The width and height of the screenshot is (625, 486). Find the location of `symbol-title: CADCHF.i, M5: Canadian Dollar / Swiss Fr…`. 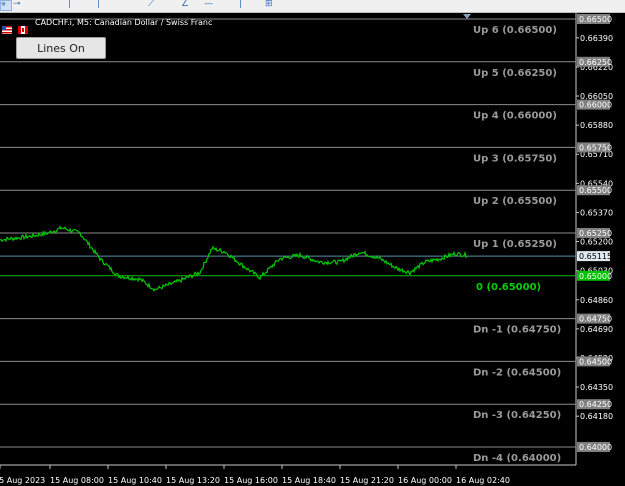

symbol-title: CADCHF.i, M5: Canadian Dollar / Swiss Fr… is located at coordinates (124, 22).